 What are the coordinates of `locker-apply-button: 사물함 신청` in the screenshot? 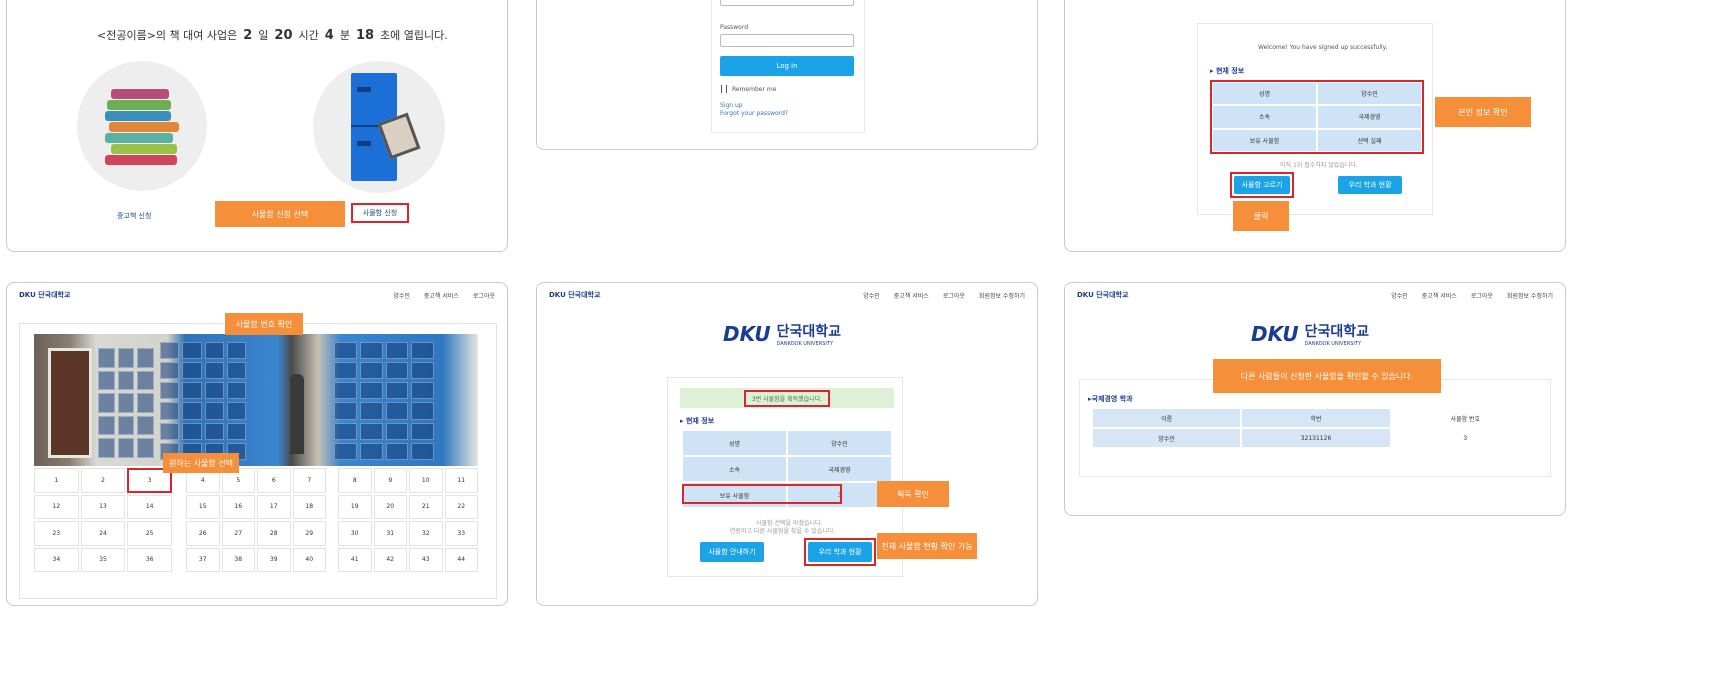 It's located at (380, 213).